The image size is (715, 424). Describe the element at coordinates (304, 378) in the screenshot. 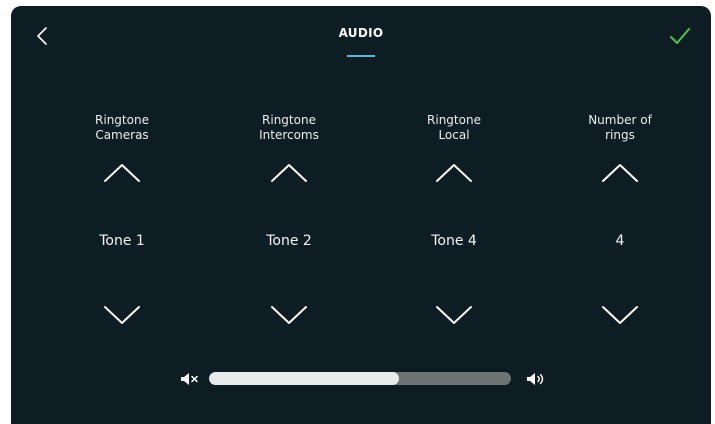

I see `volume-slider-fill` at that location.